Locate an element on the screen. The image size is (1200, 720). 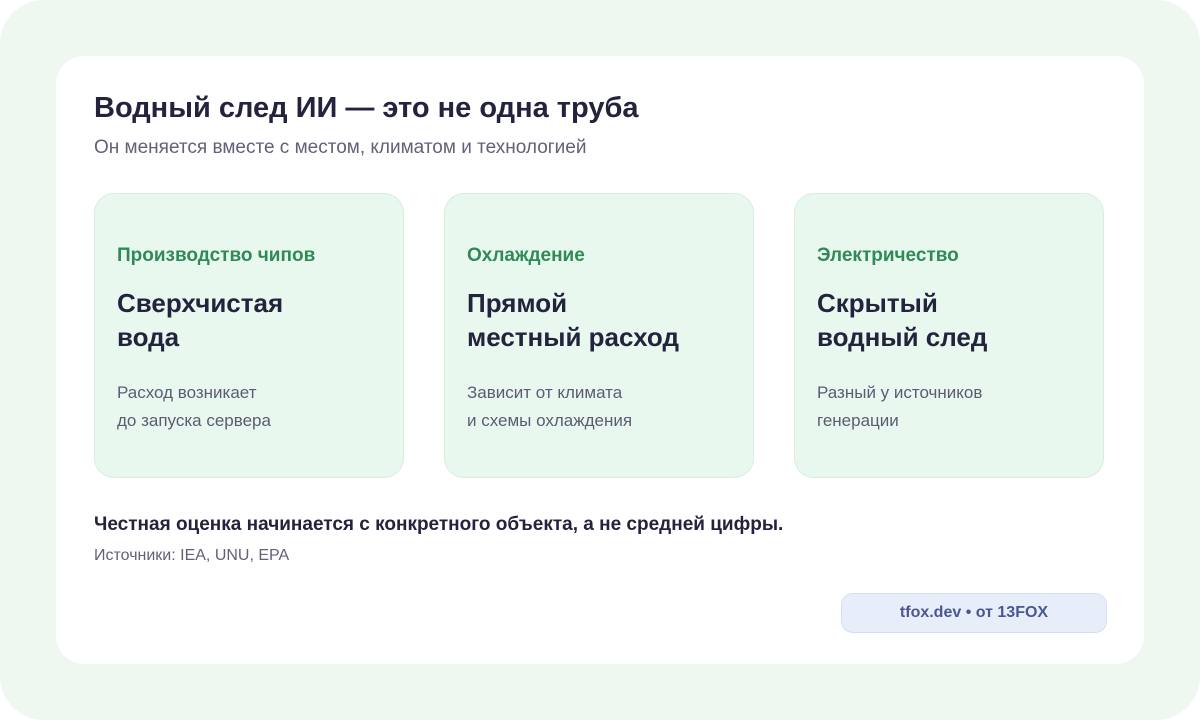
card-description-line: и схемы охлаждения is located at coordinates (550, 420).